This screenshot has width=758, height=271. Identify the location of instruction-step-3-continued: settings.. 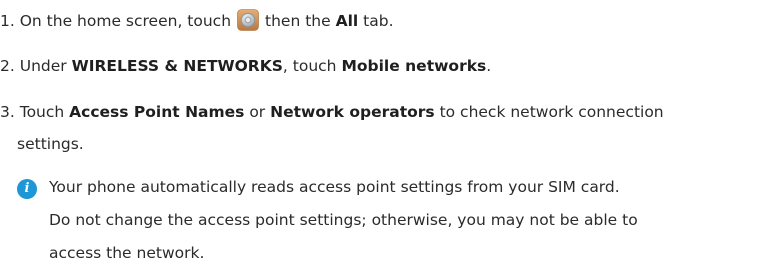
(50, 144).